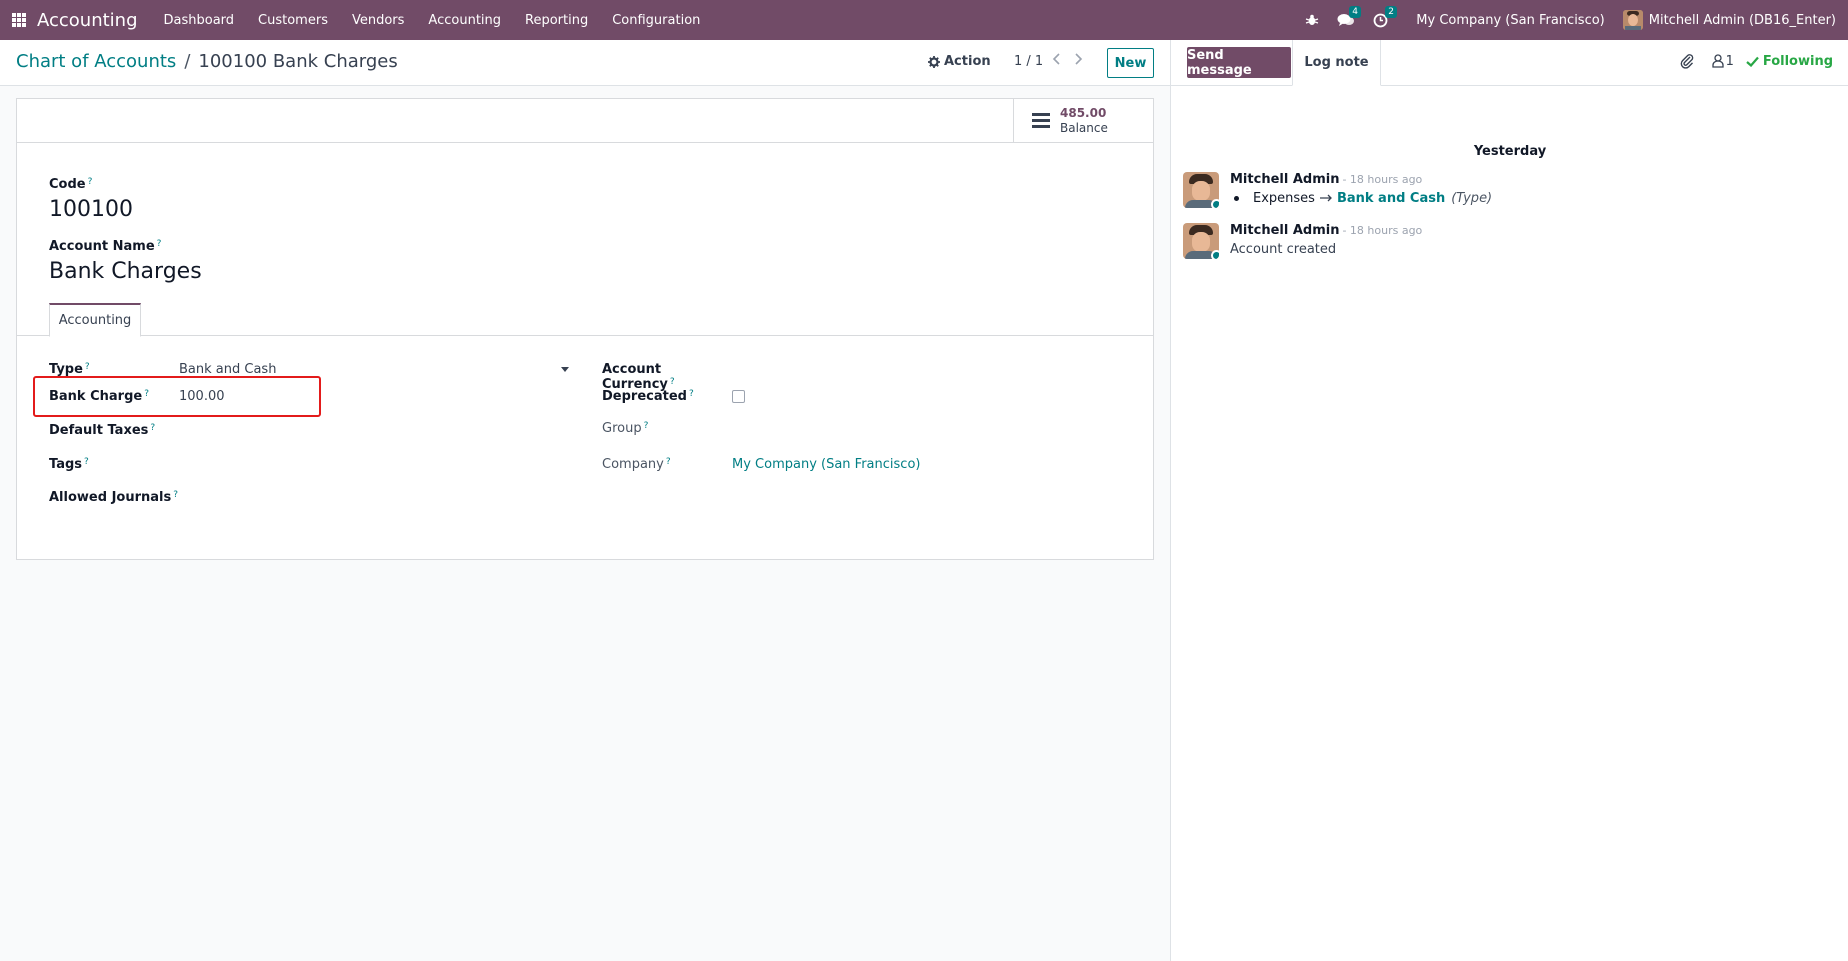 This screenshot has height=961, width=1848. I want to click on menu-item-configuration: Configuration, so click(656, 20).